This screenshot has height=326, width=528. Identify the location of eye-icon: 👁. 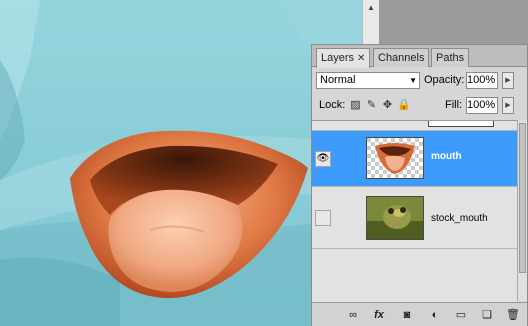
(323, 159).